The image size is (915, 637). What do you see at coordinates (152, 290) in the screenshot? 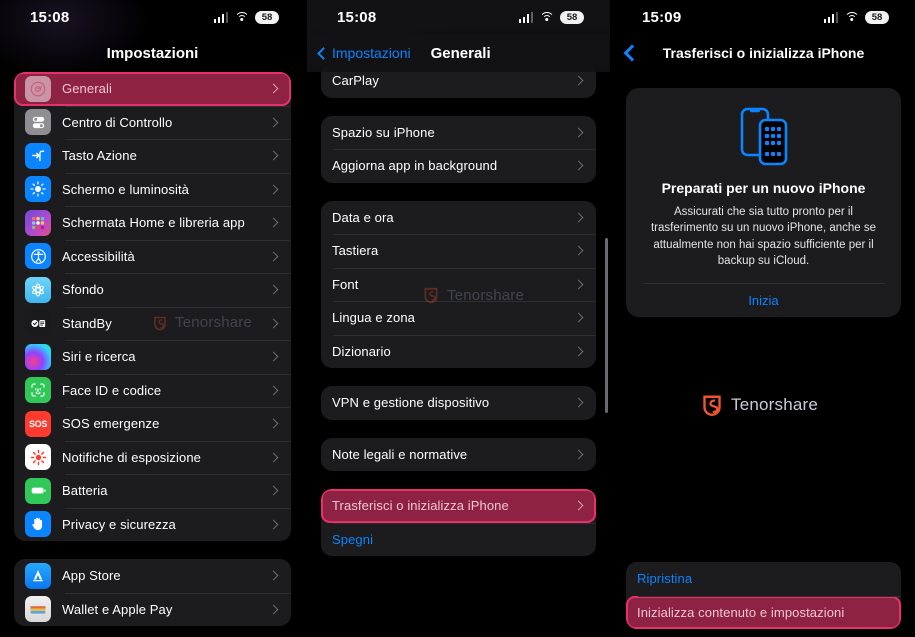
I see `sidebar-item-sfondo: Sfondo` at bounding box center [152, 290].